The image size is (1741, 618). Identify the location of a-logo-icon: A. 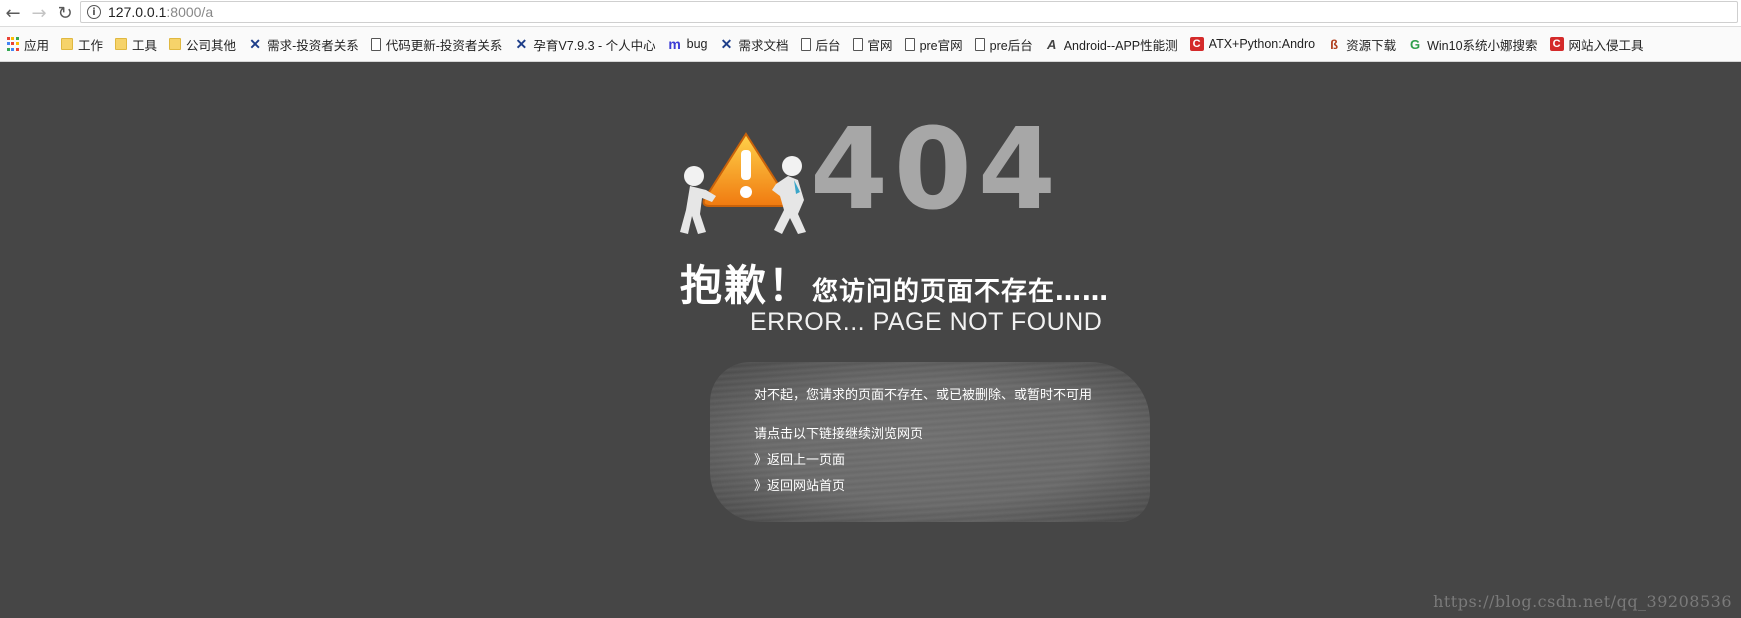
(1052, 44).